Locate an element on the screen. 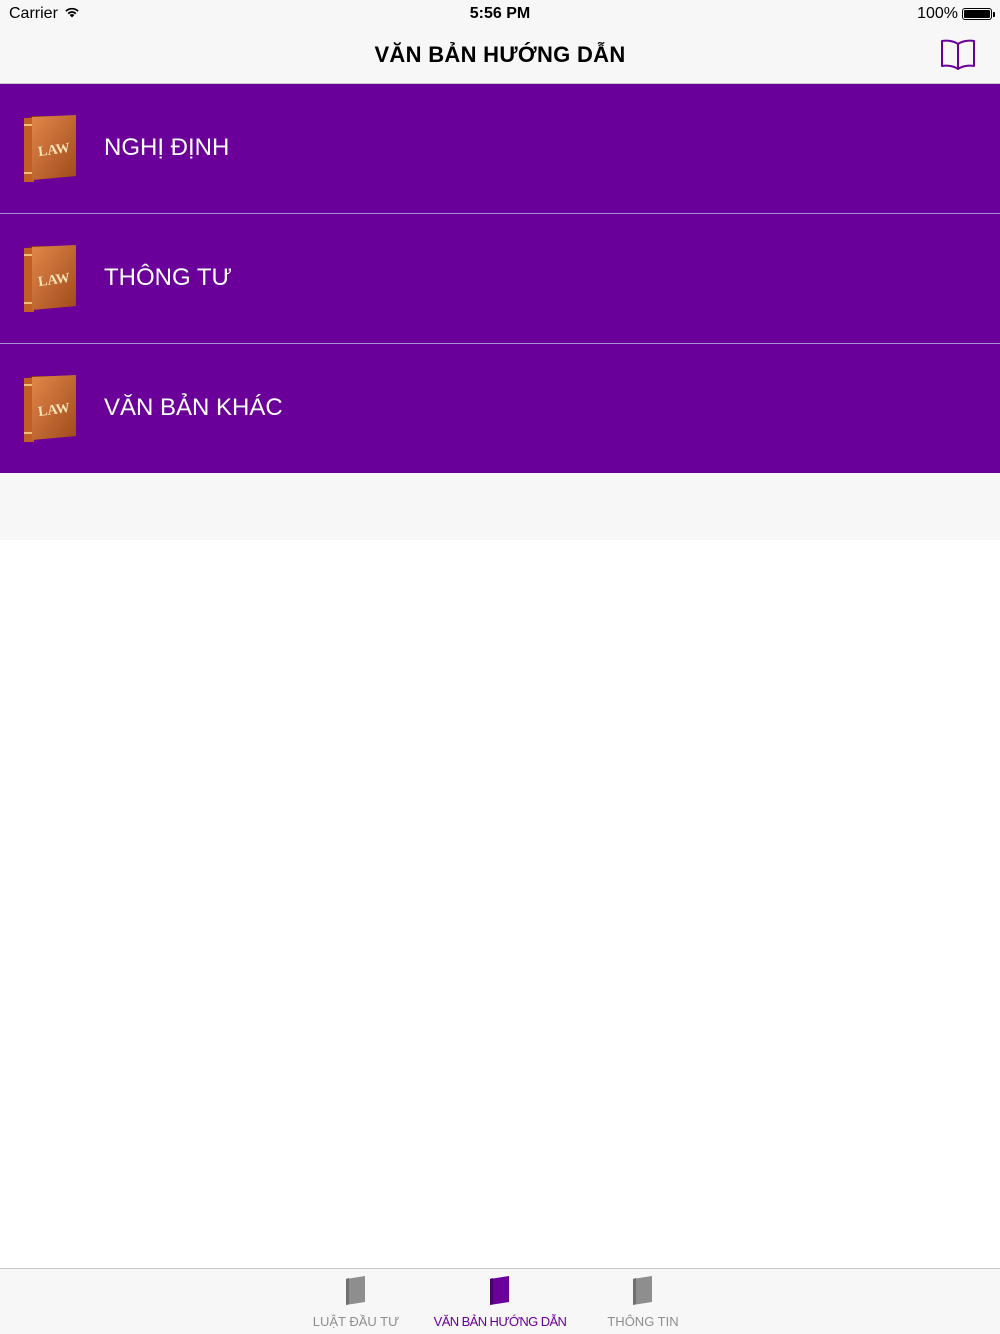 The height and width of the screenshot is (1334, 1000). tab-luat-dau-tu: LUẬT ĐẦU TƯ is located at coordinates (356, 1301).